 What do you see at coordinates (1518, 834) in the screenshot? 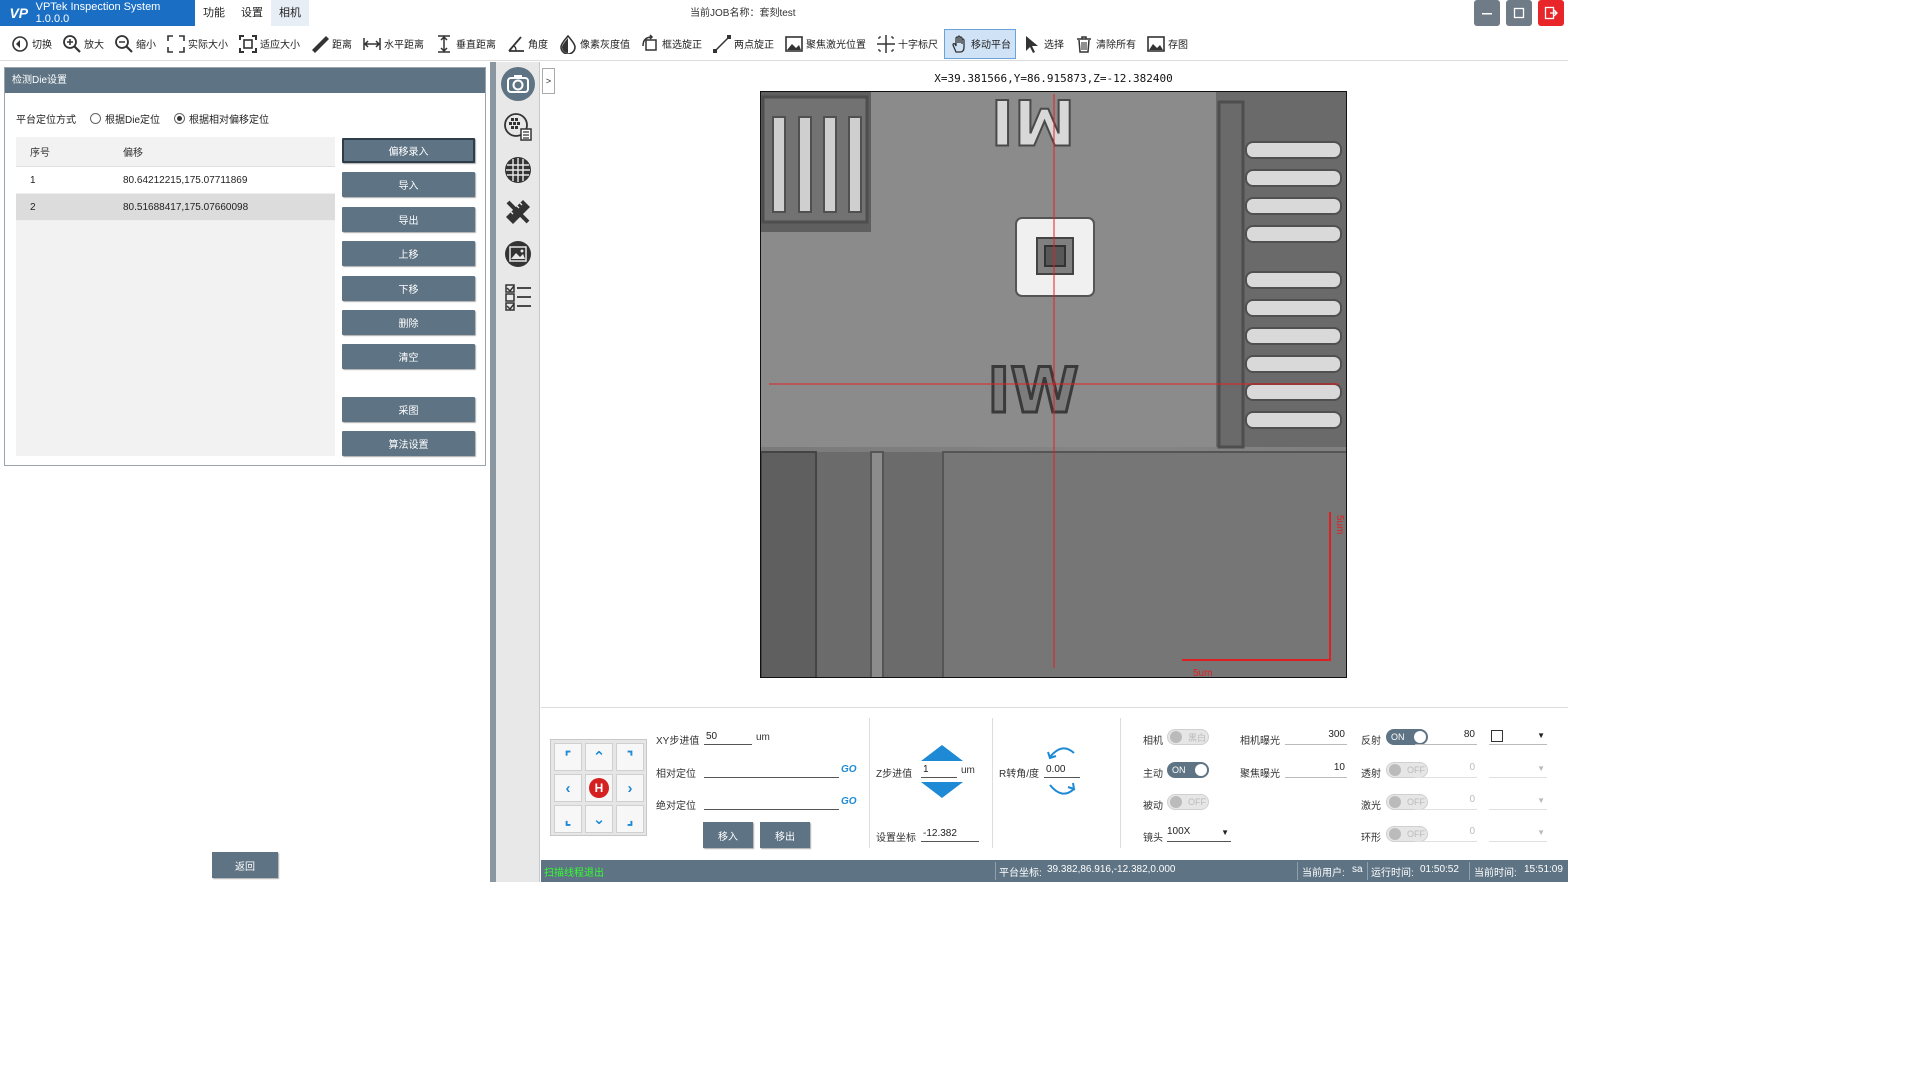
I see `ring-select: ▼` at bounding box center [1518, 834].